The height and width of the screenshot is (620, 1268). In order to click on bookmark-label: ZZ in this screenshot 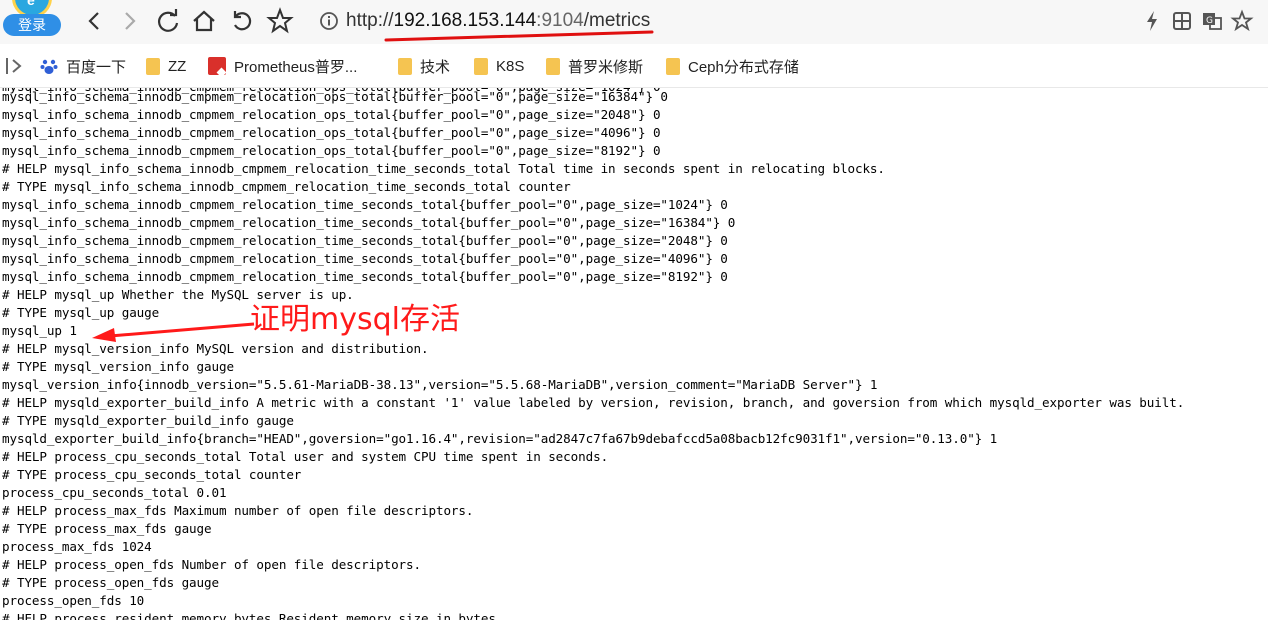, I will do `click(177, 66)`.